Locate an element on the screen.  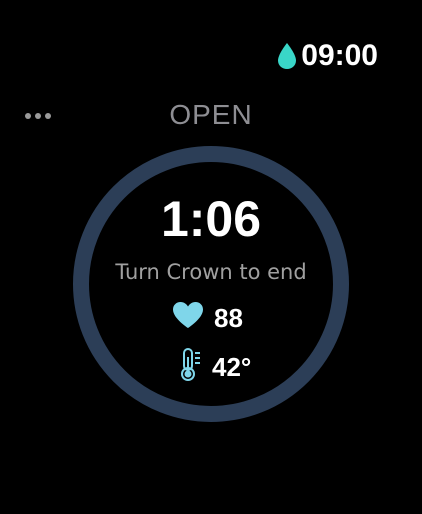
water-drop-icon is located at coordinates (287, 56).